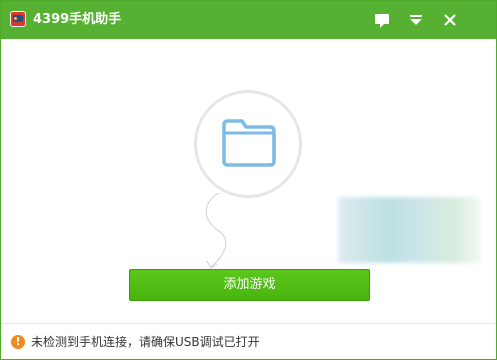 This screenshot has width=497, height=360. Describe the element at coordinates (409, 230) in the screenshot. I see `blurred-image` at that location.